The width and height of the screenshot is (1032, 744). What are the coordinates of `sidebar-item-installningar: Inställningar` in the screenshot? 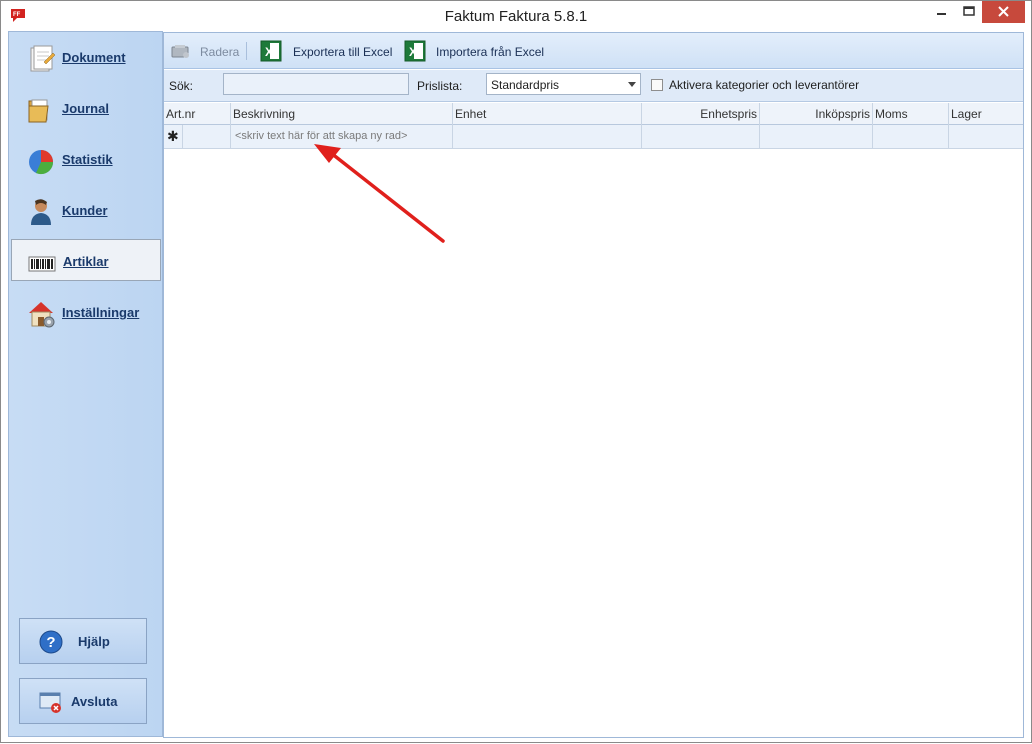 It's located at (85, 312).